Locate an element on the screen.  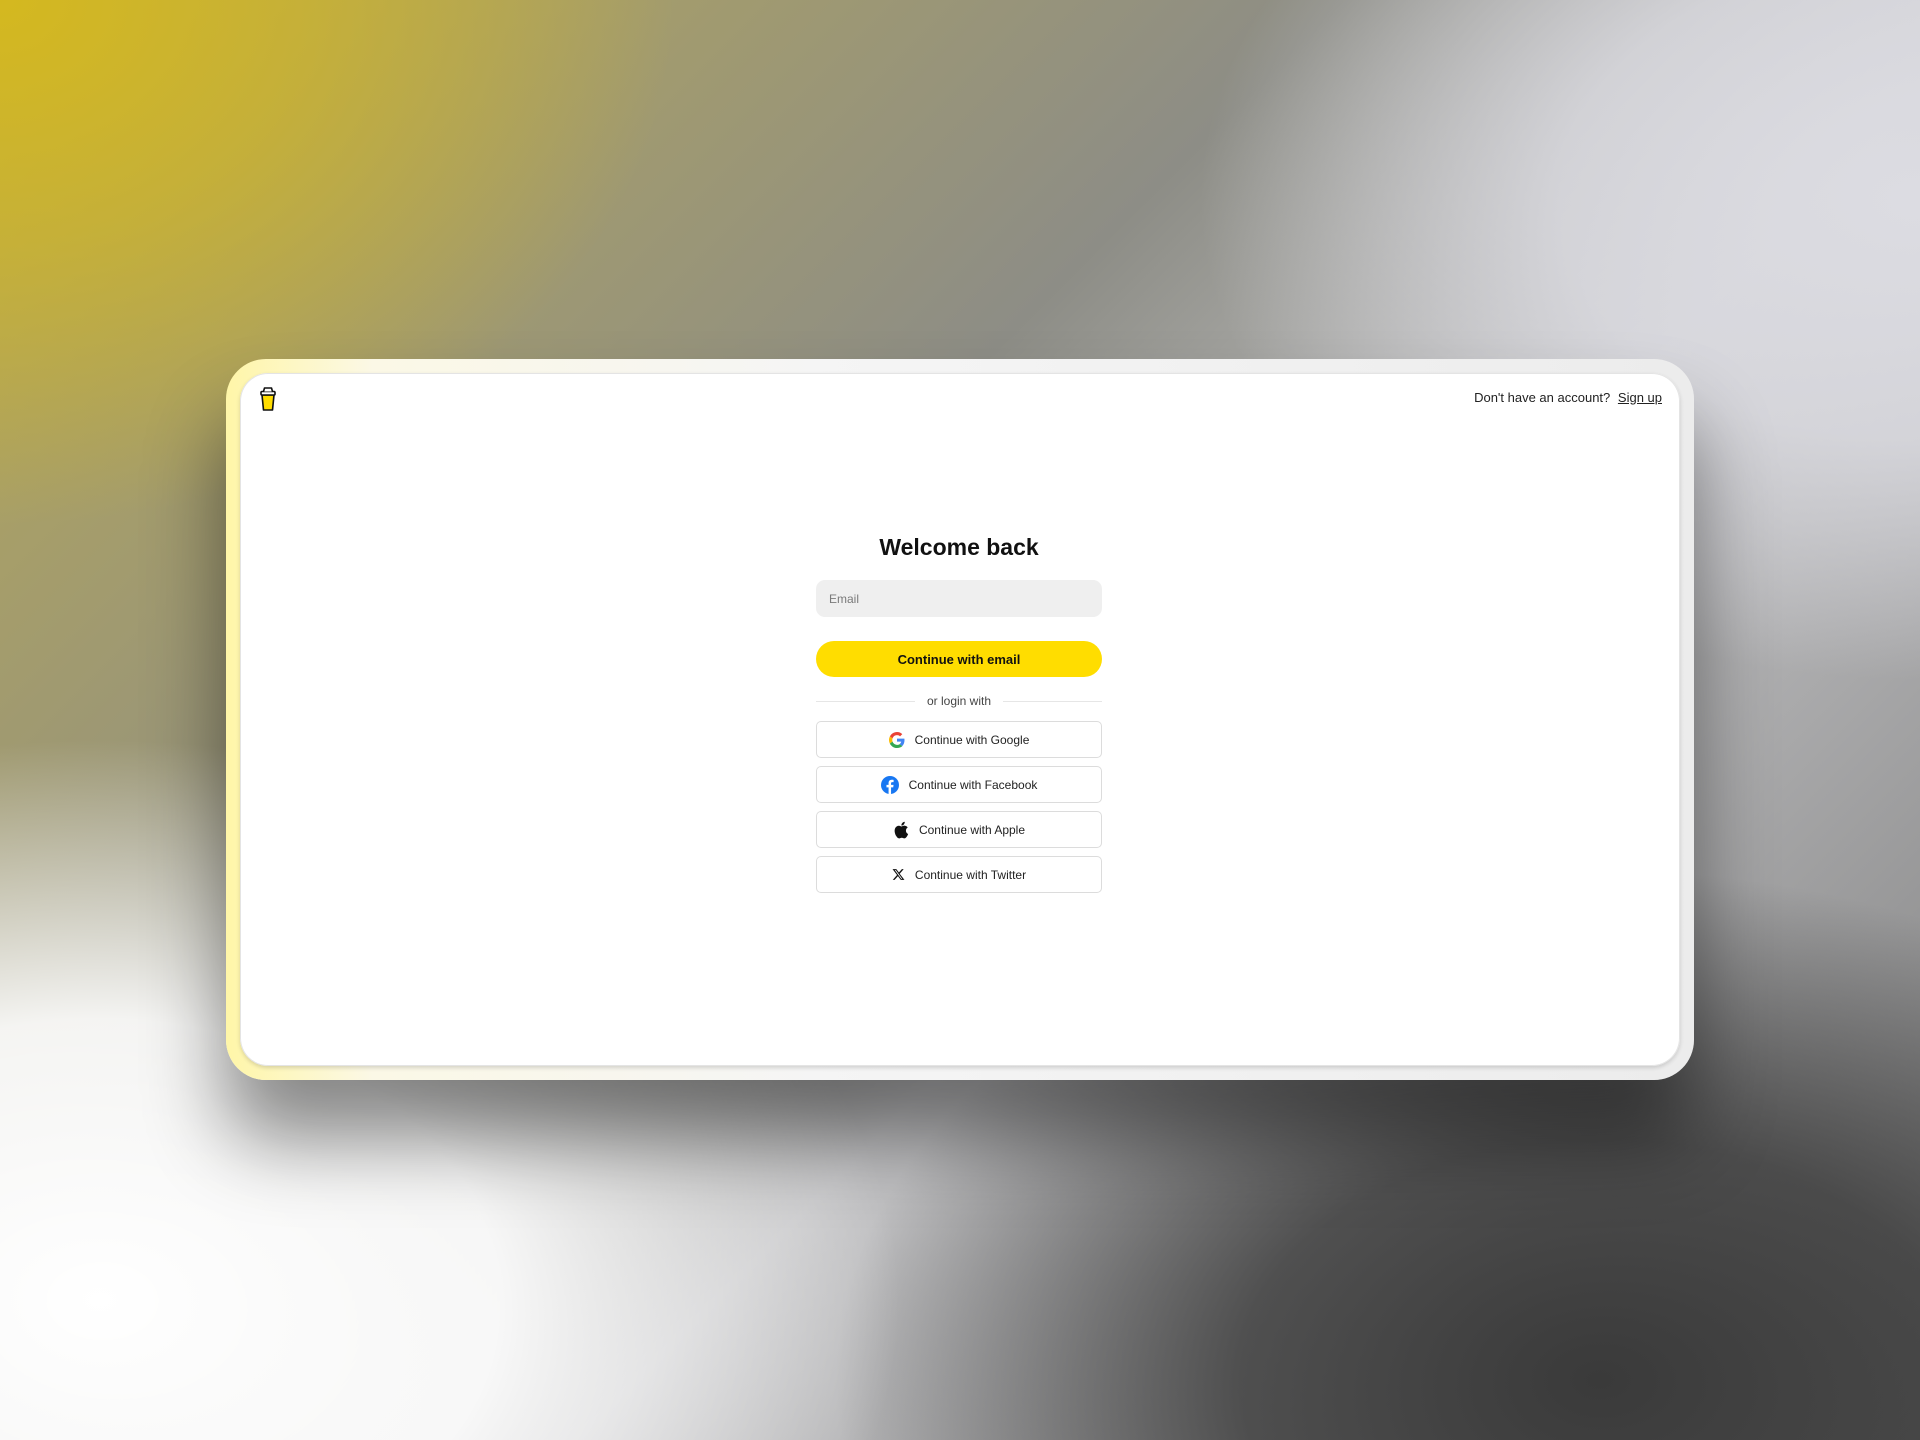
continue-with-twitter-button: Continue with Twitter is located at coordinates (959, 874).